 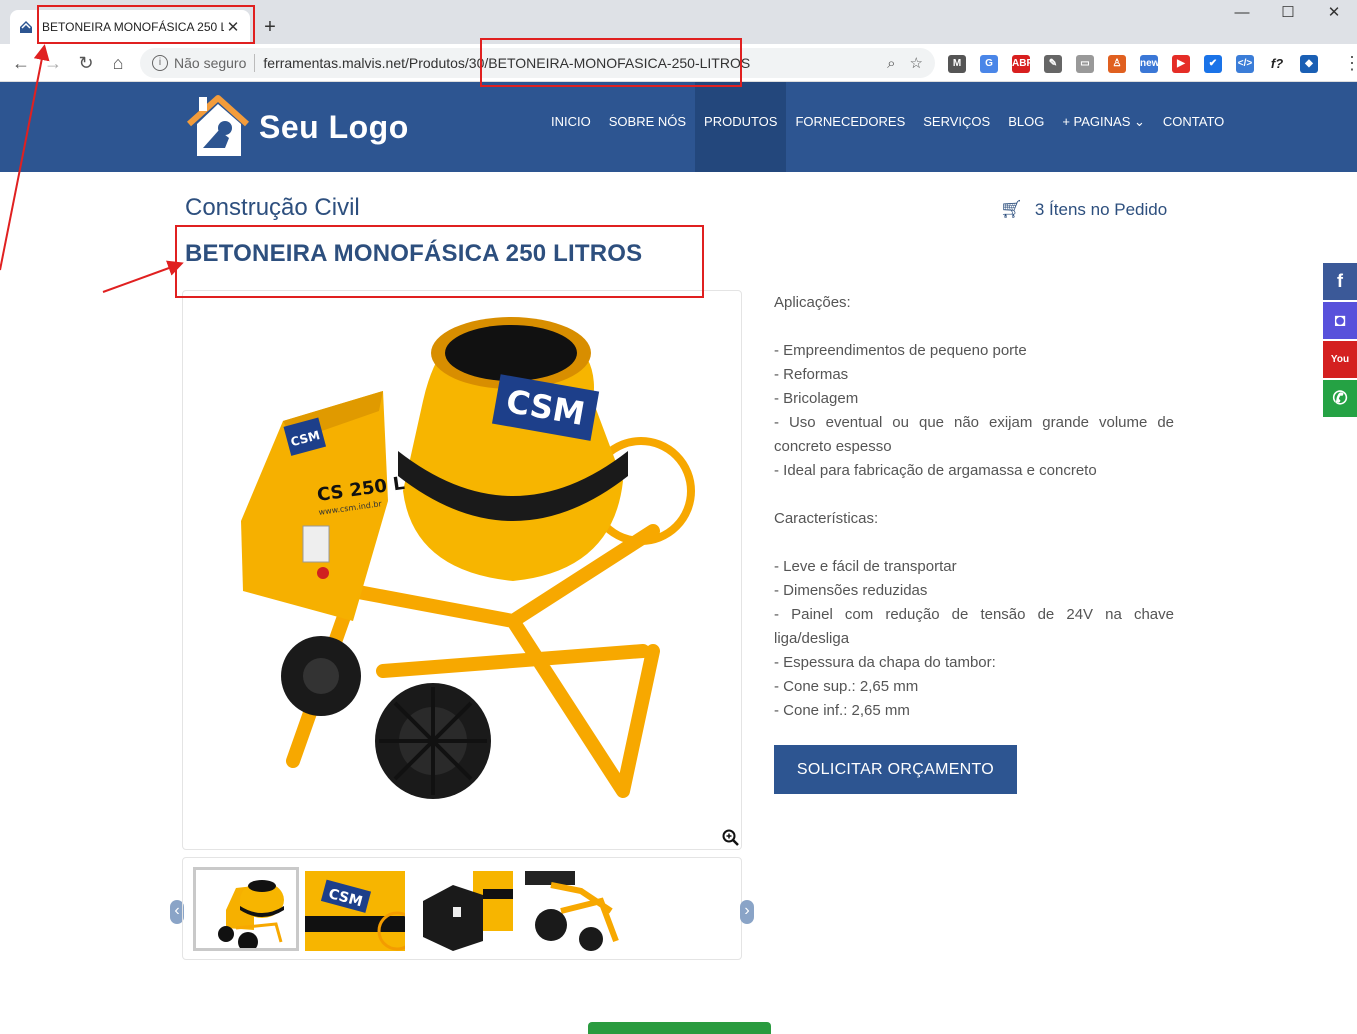 I want to click on cart-text: 3 Ítens no Pedido, so click(x=1101, y=209).